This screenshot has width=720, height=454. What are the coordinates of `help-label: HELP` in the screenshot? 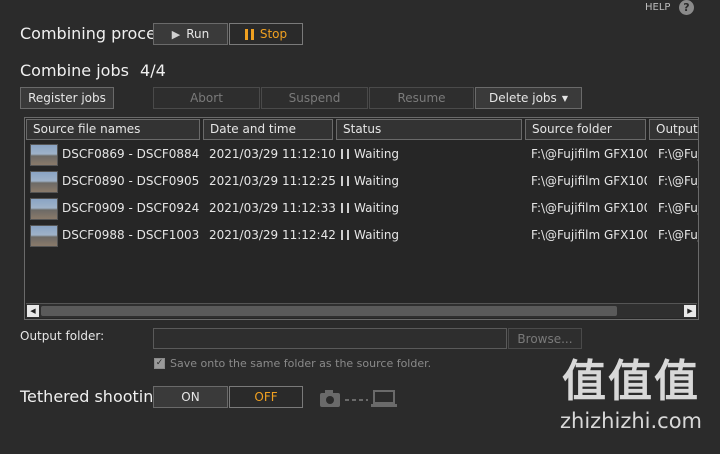 It's located at (657, 7).